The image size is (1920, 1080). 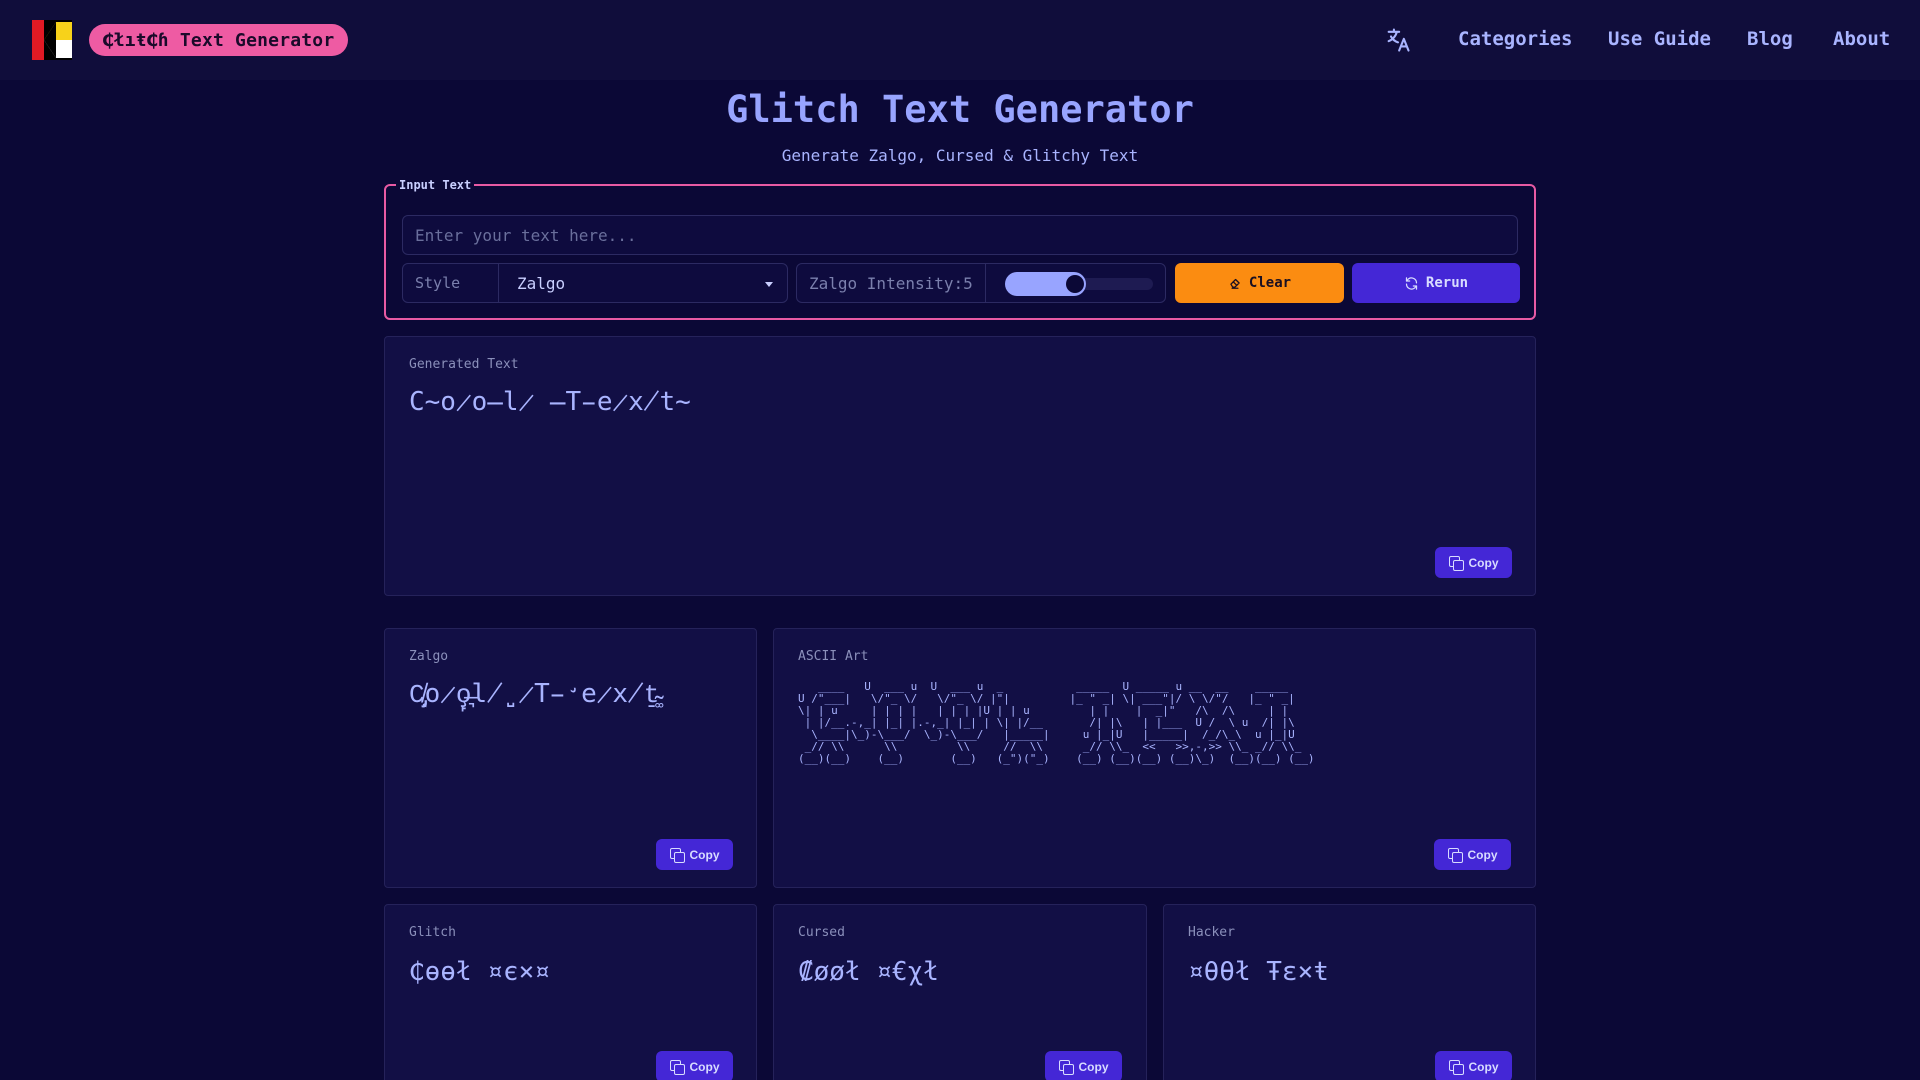 What do you see at coordinates (1075, 284) in the screenshot?
I see `intensity-slider-thumb` at bounding box center [1075, 284].